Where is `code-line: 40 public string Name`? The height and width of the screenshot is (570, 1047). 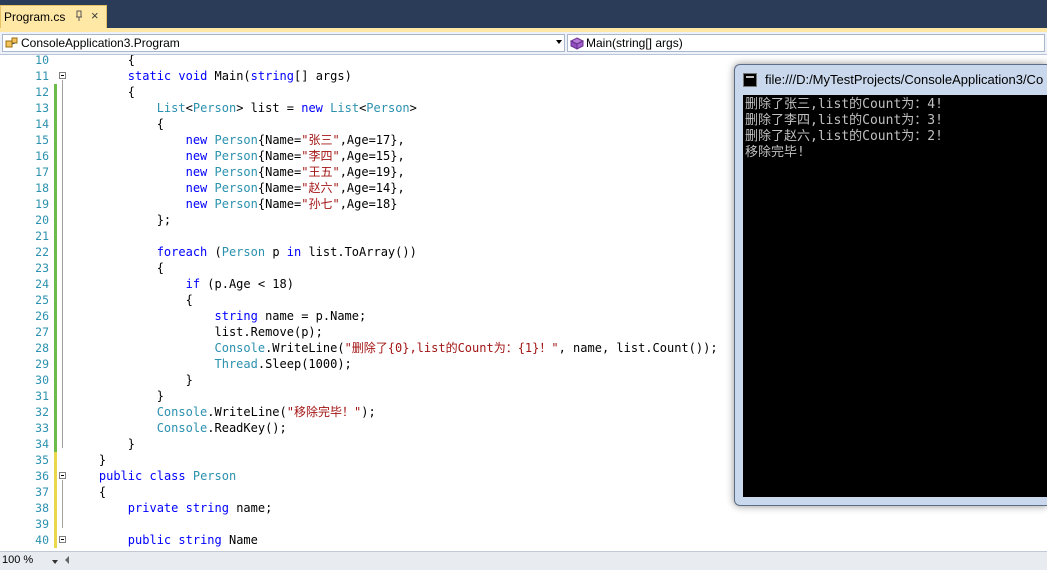 code-line: 40 public string Name is located at coordinates (523, 540).